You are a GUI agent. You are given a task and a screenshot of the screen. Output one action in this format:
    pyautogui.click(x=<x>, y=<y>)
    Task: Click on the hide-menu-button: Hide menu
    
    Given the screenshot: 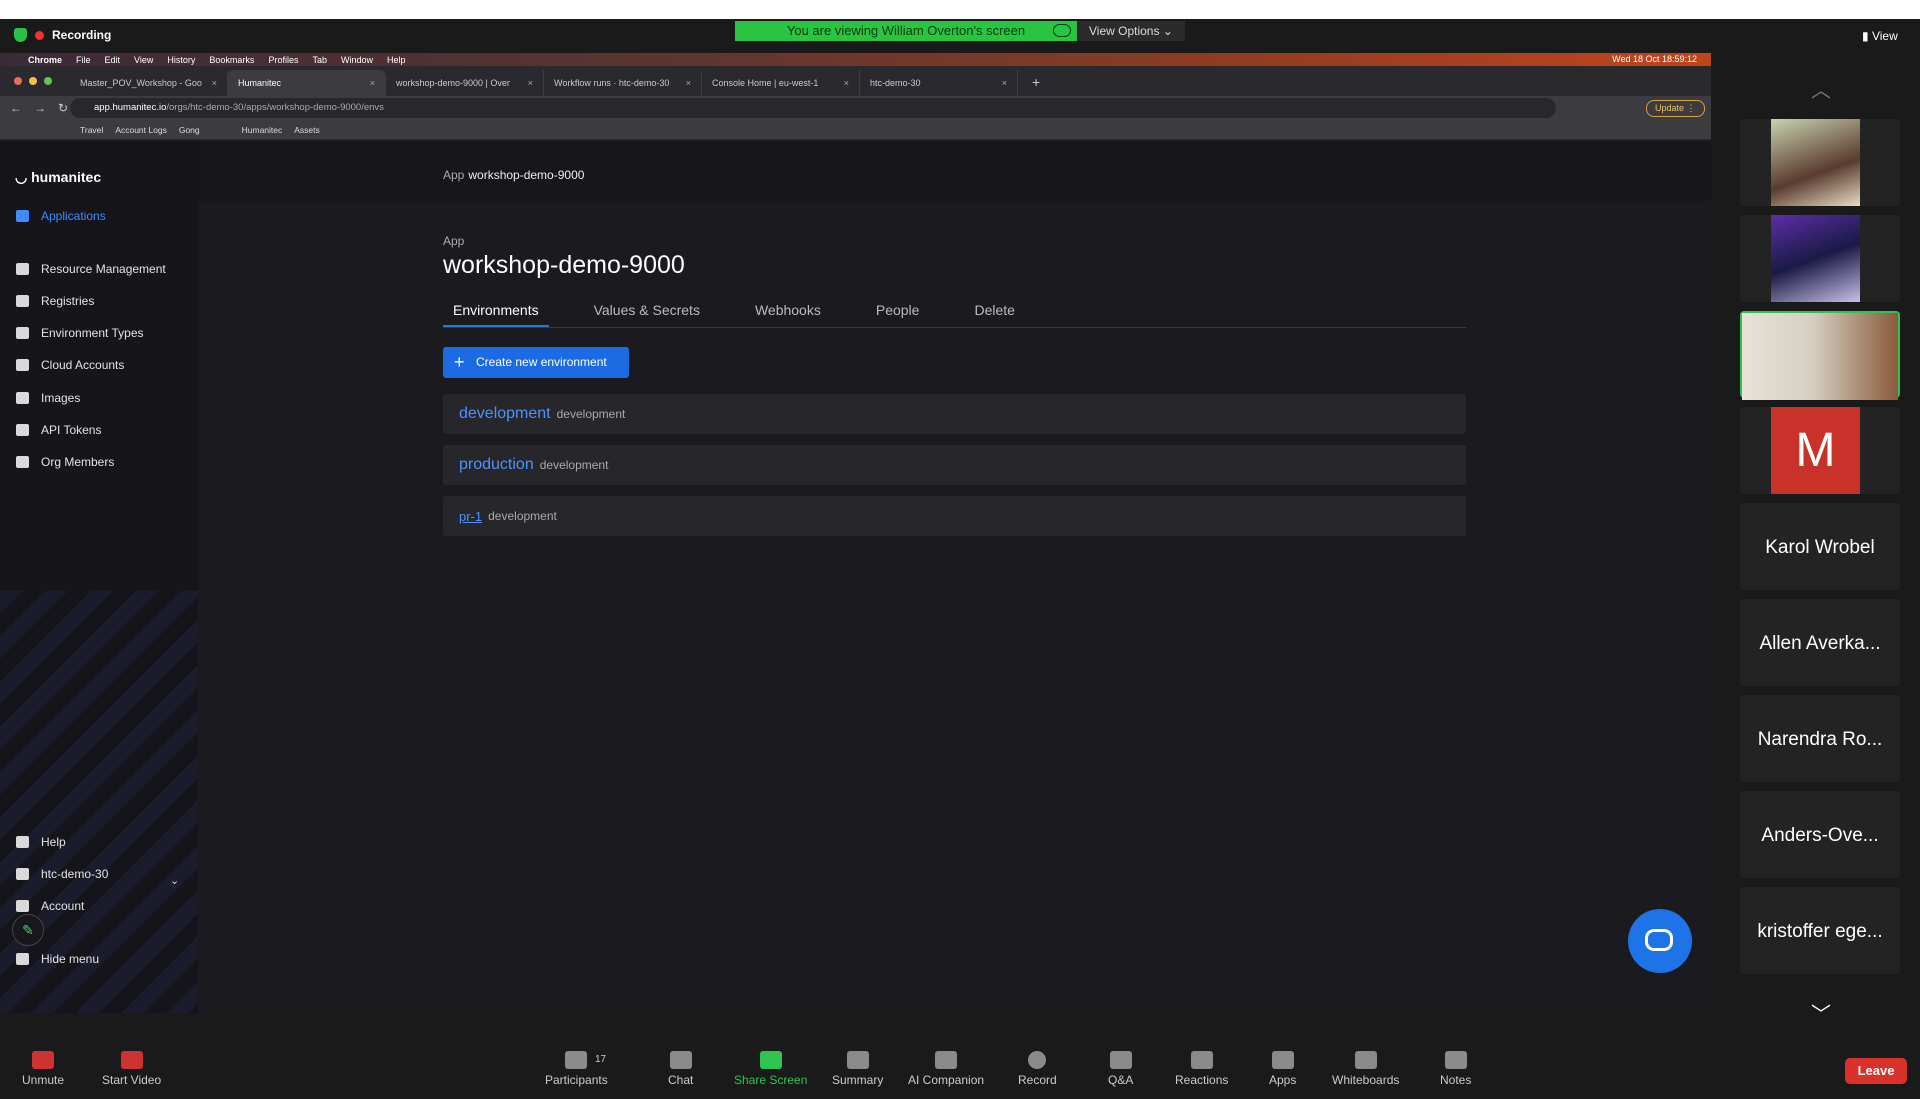 What is the action you would take?
    pyautogui.click(x=57, y=959)
    